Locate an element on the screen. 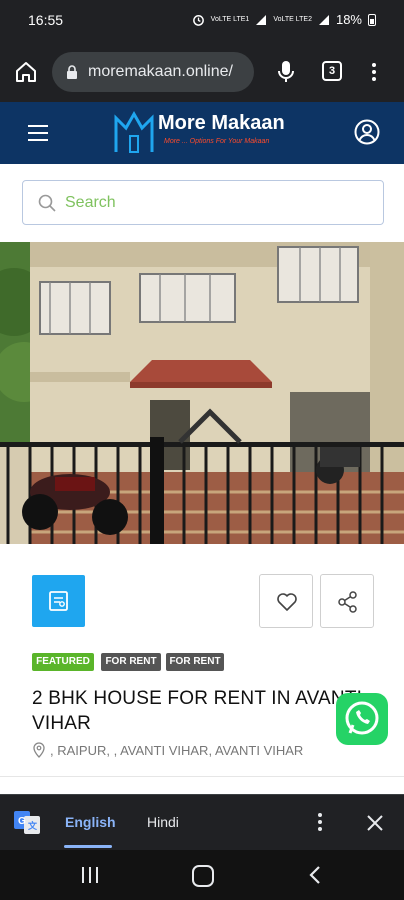 Image resolution: width=404 pixels, height=900 pixels. location-pin-icon is located at coordinates (39, 750).